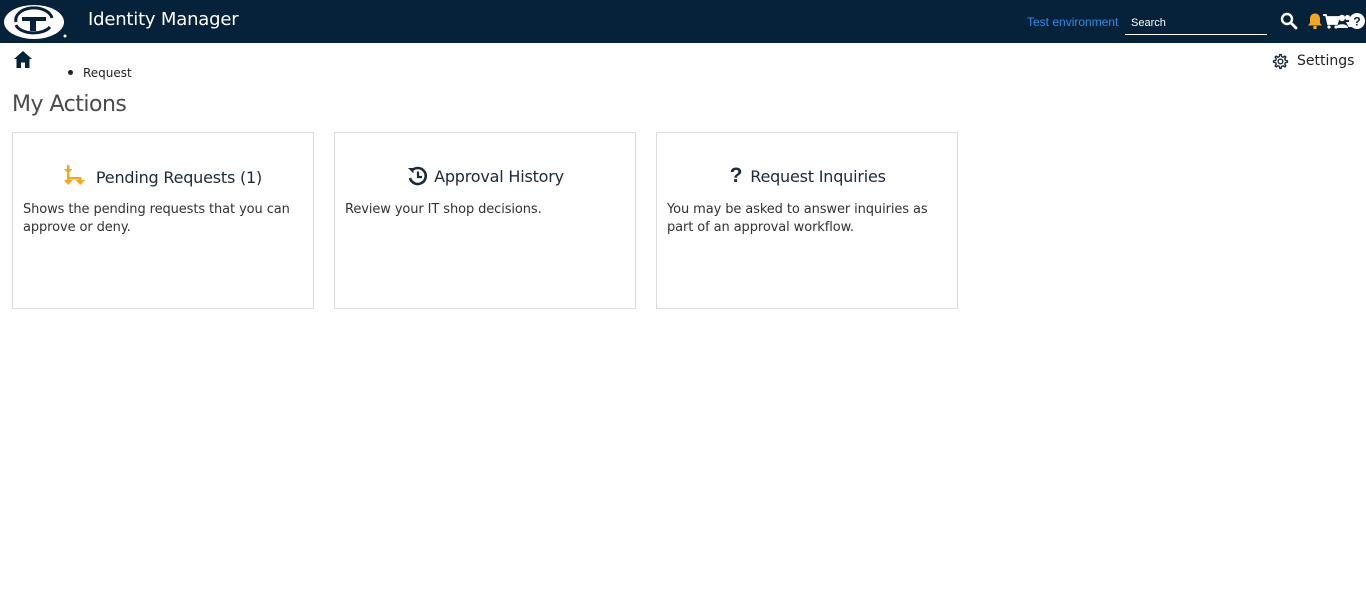 This screenshot has height=613, width=1366. What do you see at coordinates (418, 176) in the screenshot?
I see `history-icon` at bounding box center [418, 176].